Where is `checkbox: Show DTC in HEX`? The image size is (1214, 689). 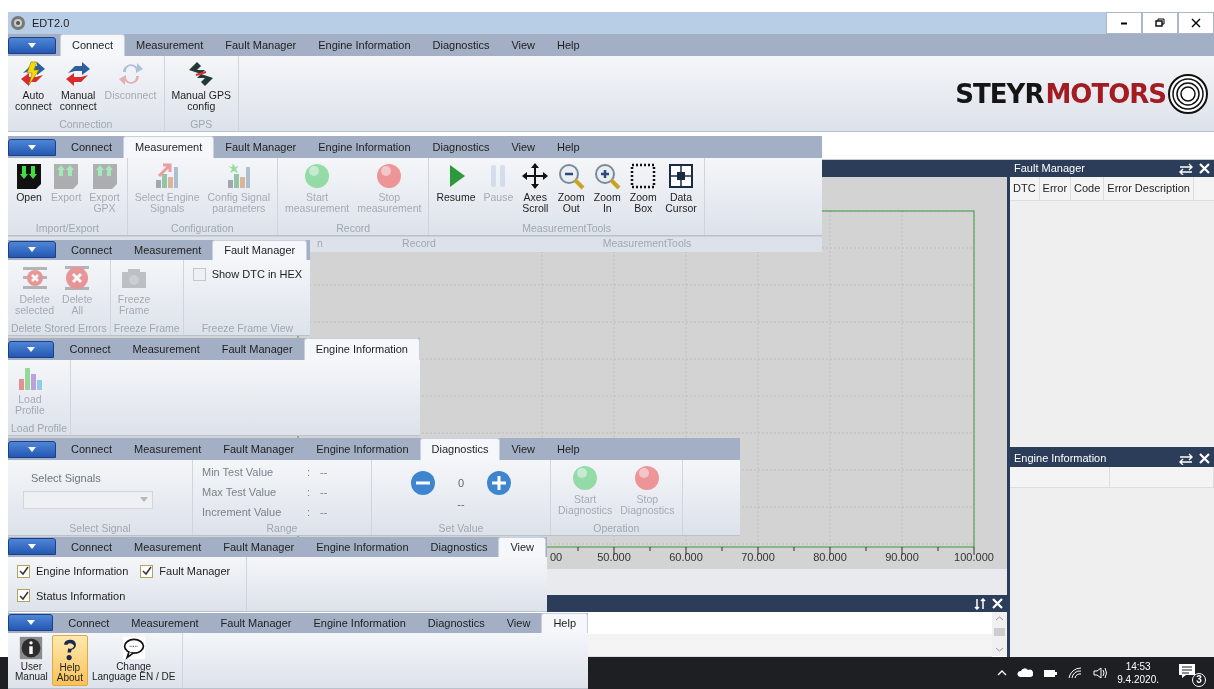
checkbox: Show DTC in HEX is located at coordinates (247, 274).